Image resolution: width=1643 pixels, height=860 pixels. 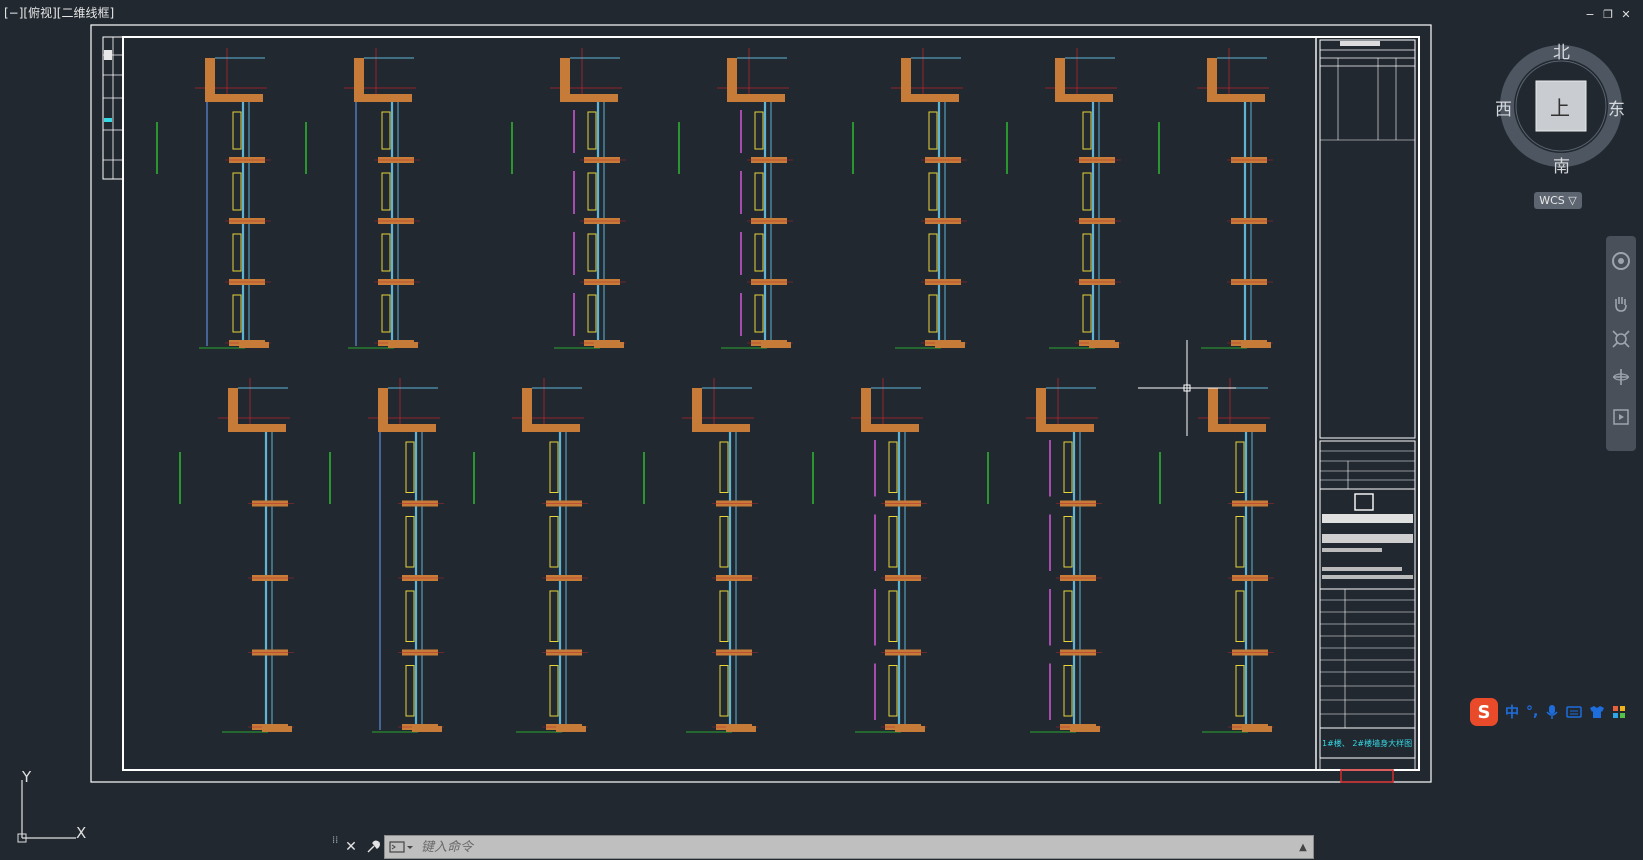 I want to click on command-history-toggle-icon: ▲, so click(x=1303, y=847).